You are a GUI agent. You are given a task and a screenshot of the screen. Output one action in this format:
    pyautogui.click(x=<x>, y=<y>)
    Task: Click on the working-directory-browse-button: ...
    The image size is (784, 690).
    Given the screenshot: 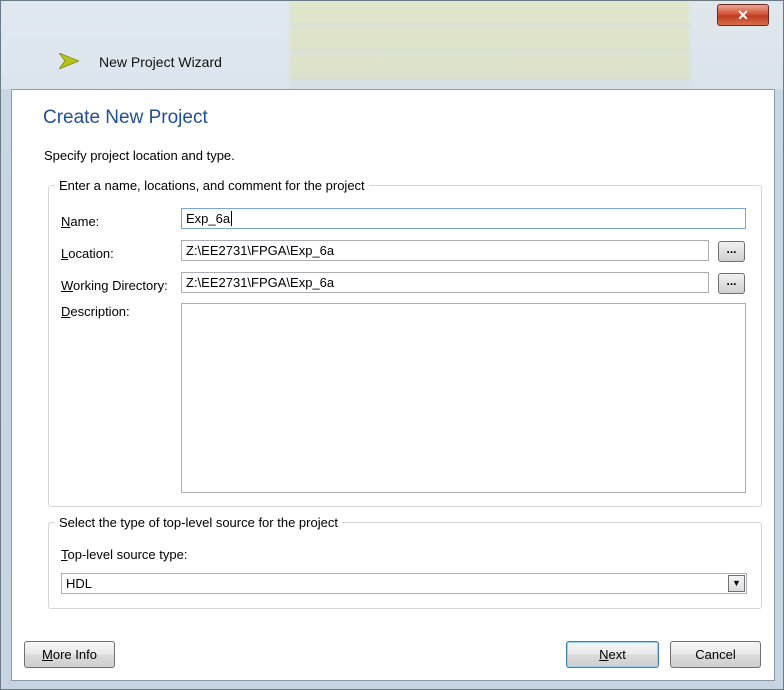 What is the action you would take?
    pyautogui.click(x=731, y=283)
    